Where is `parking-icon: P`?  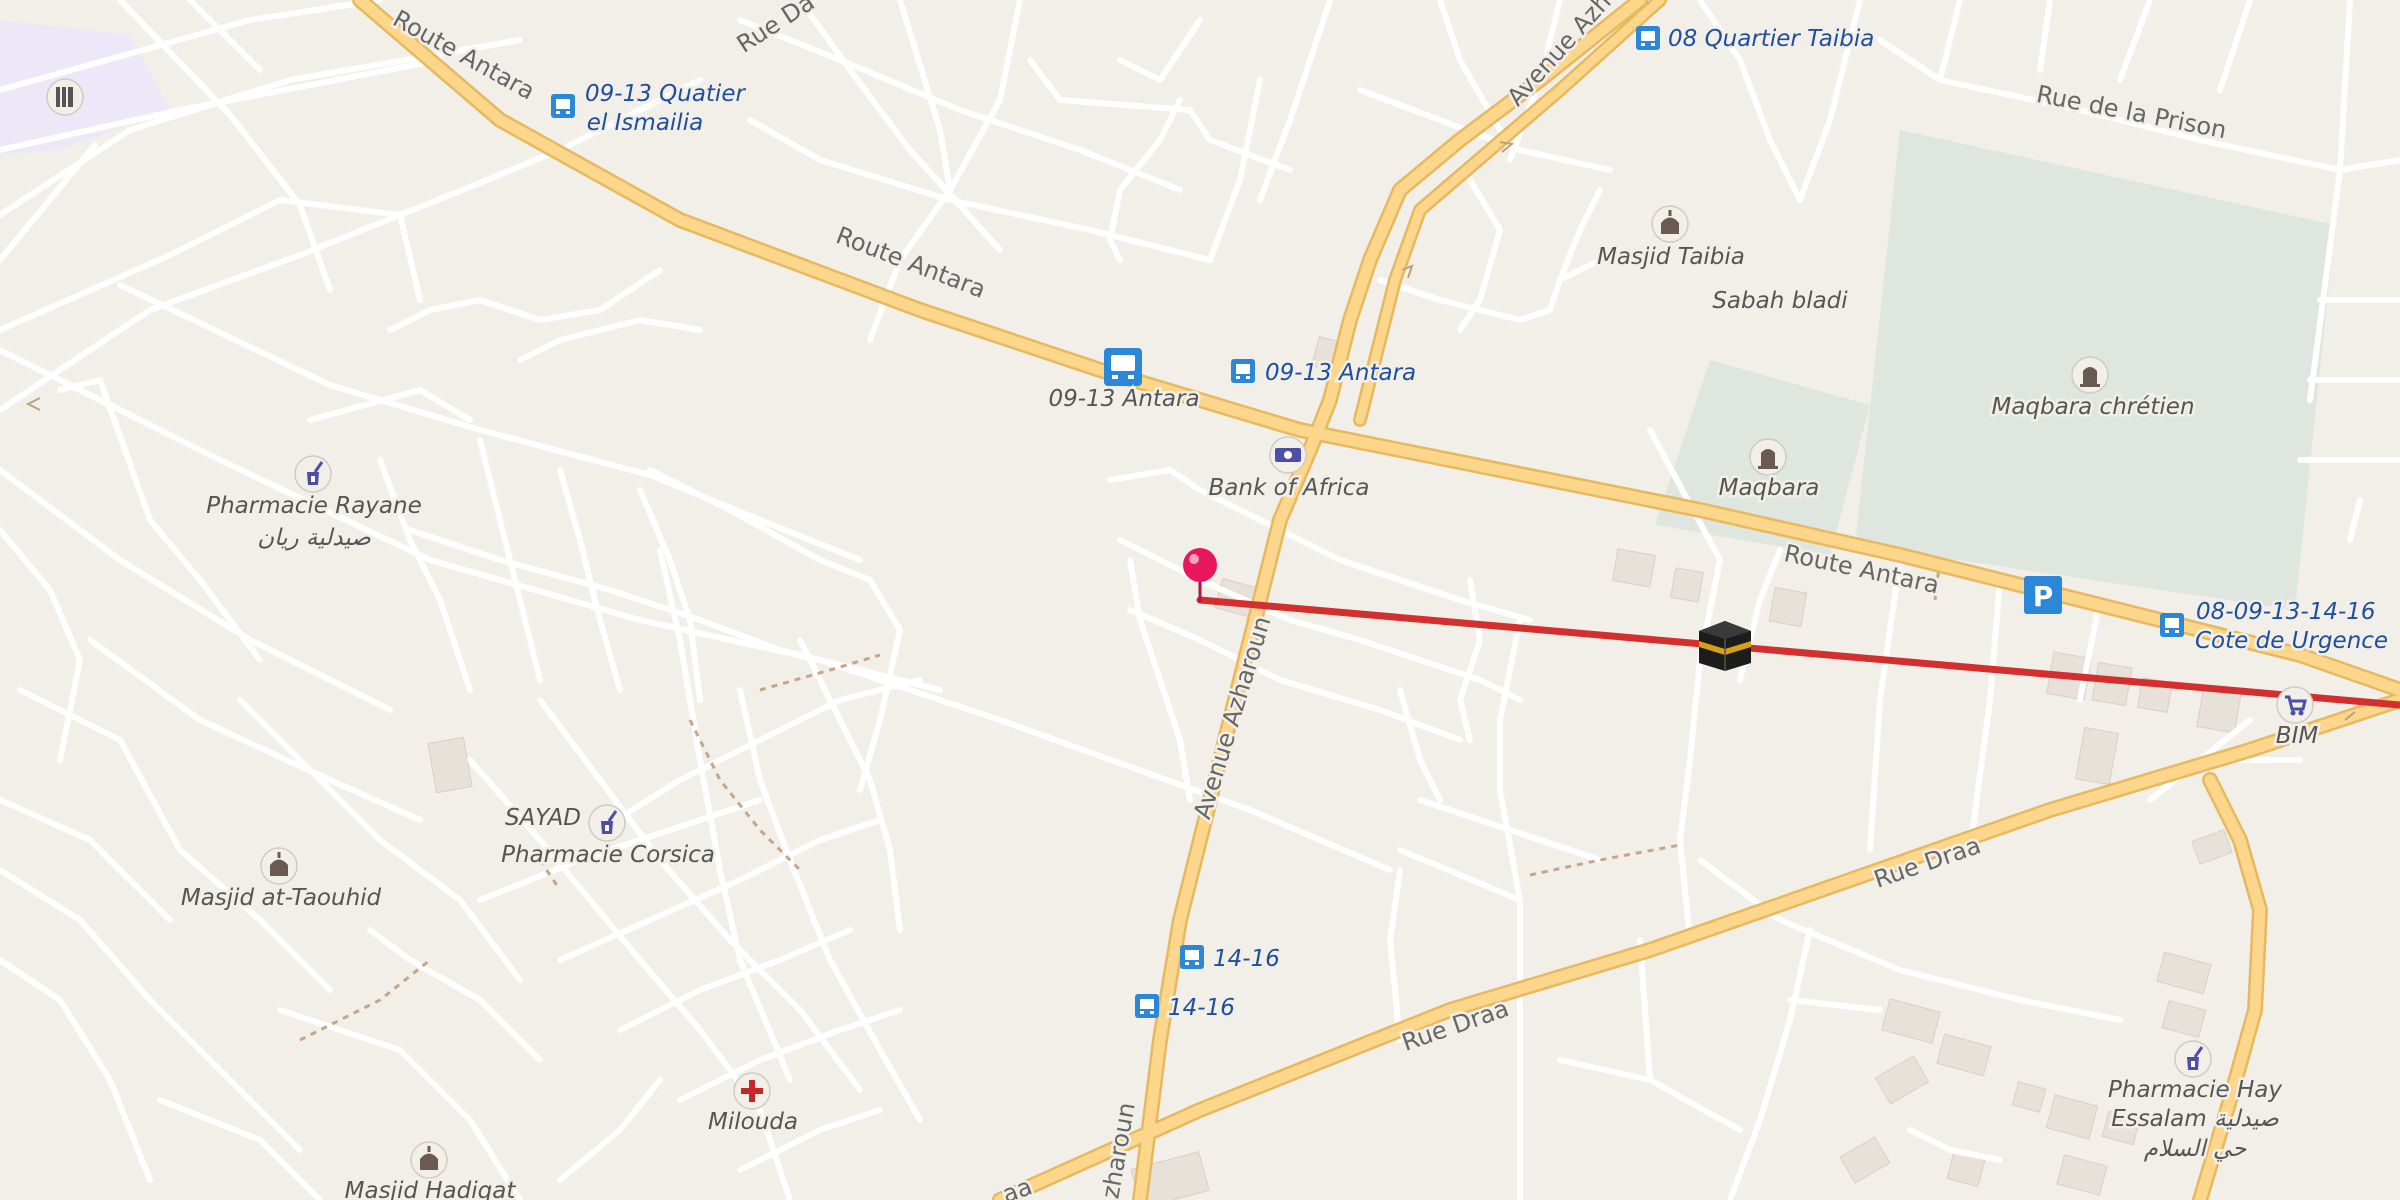
parking-icon: P is located at coordinates (2043, 595).